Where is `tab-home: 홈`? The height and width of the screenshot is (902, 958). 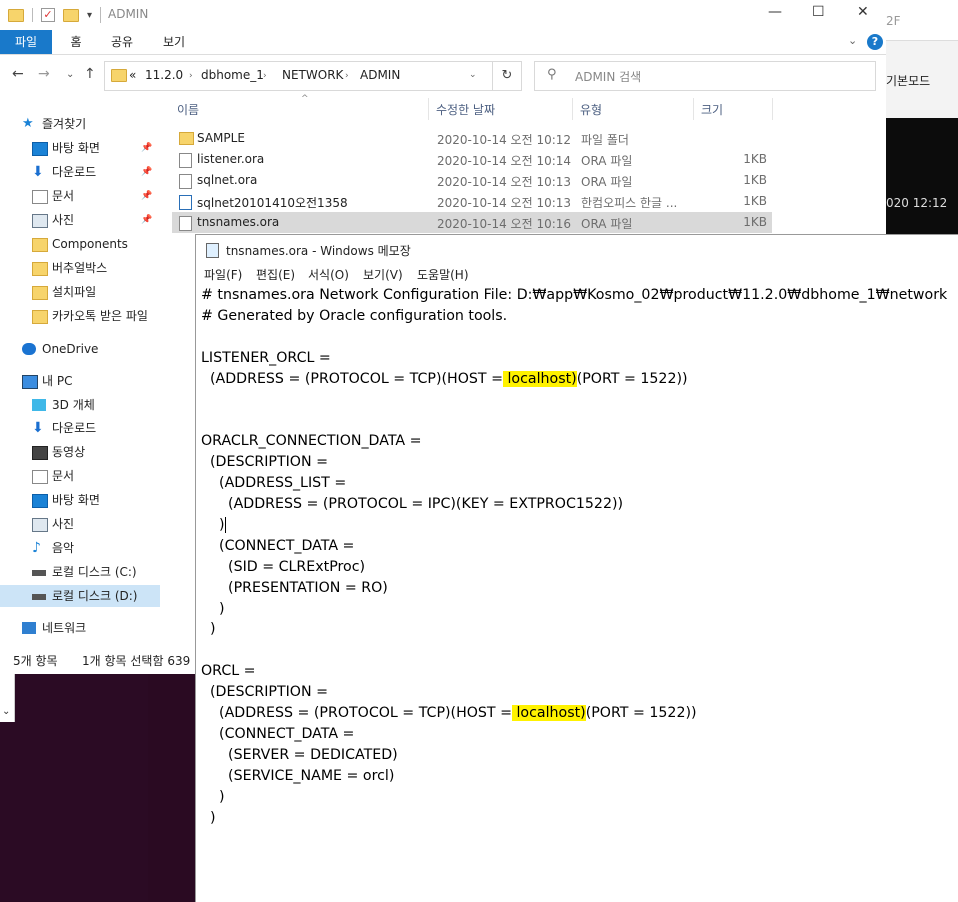
tab-home: 홈 is located at coordinates (76, 42).